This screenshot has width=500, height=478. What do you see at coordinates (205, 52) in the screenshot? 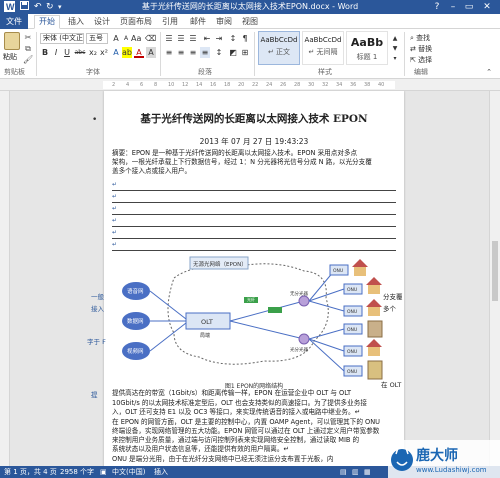
I see `justify-button: ≡` at bounding box center [205, 52].